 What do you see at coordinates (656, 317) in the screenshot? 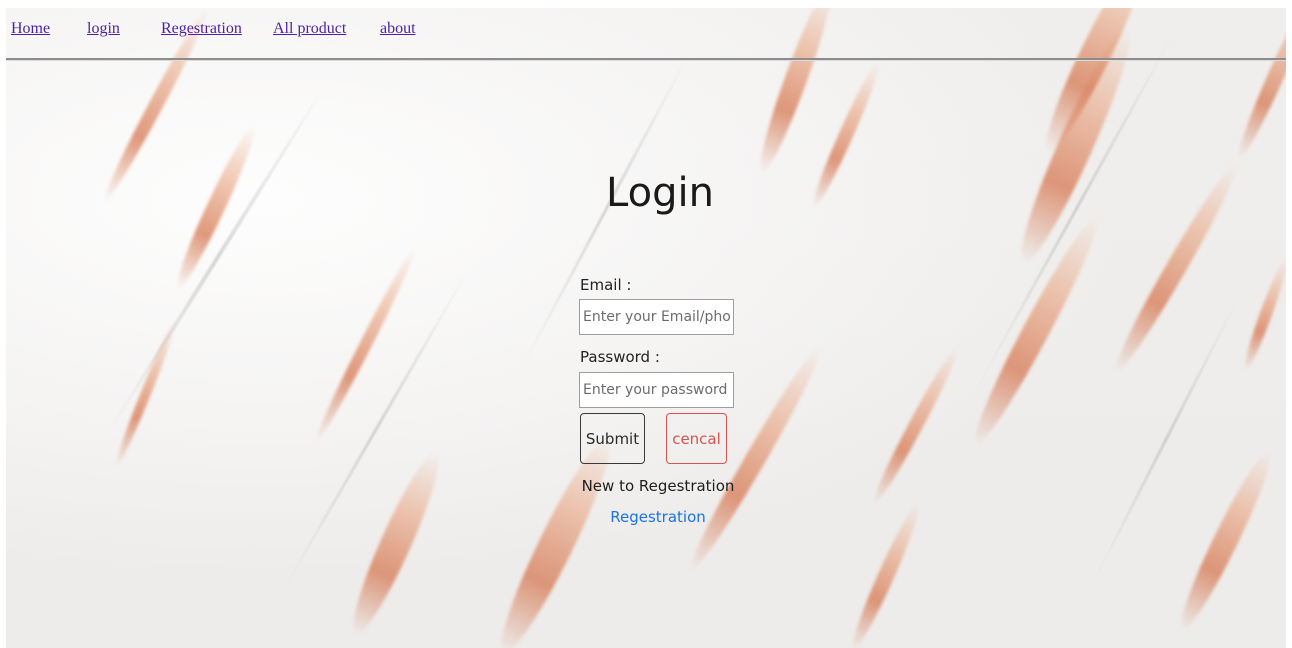
I see `email-input` at bounding box center [656, 317].